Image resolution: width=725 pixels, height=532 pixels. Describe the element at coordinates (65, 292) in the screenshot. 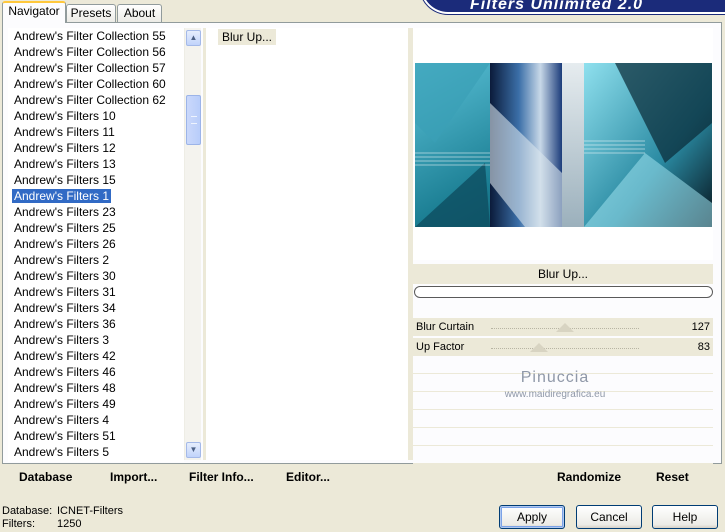

I see `category-label: Andrew's Filters 31` at that location.